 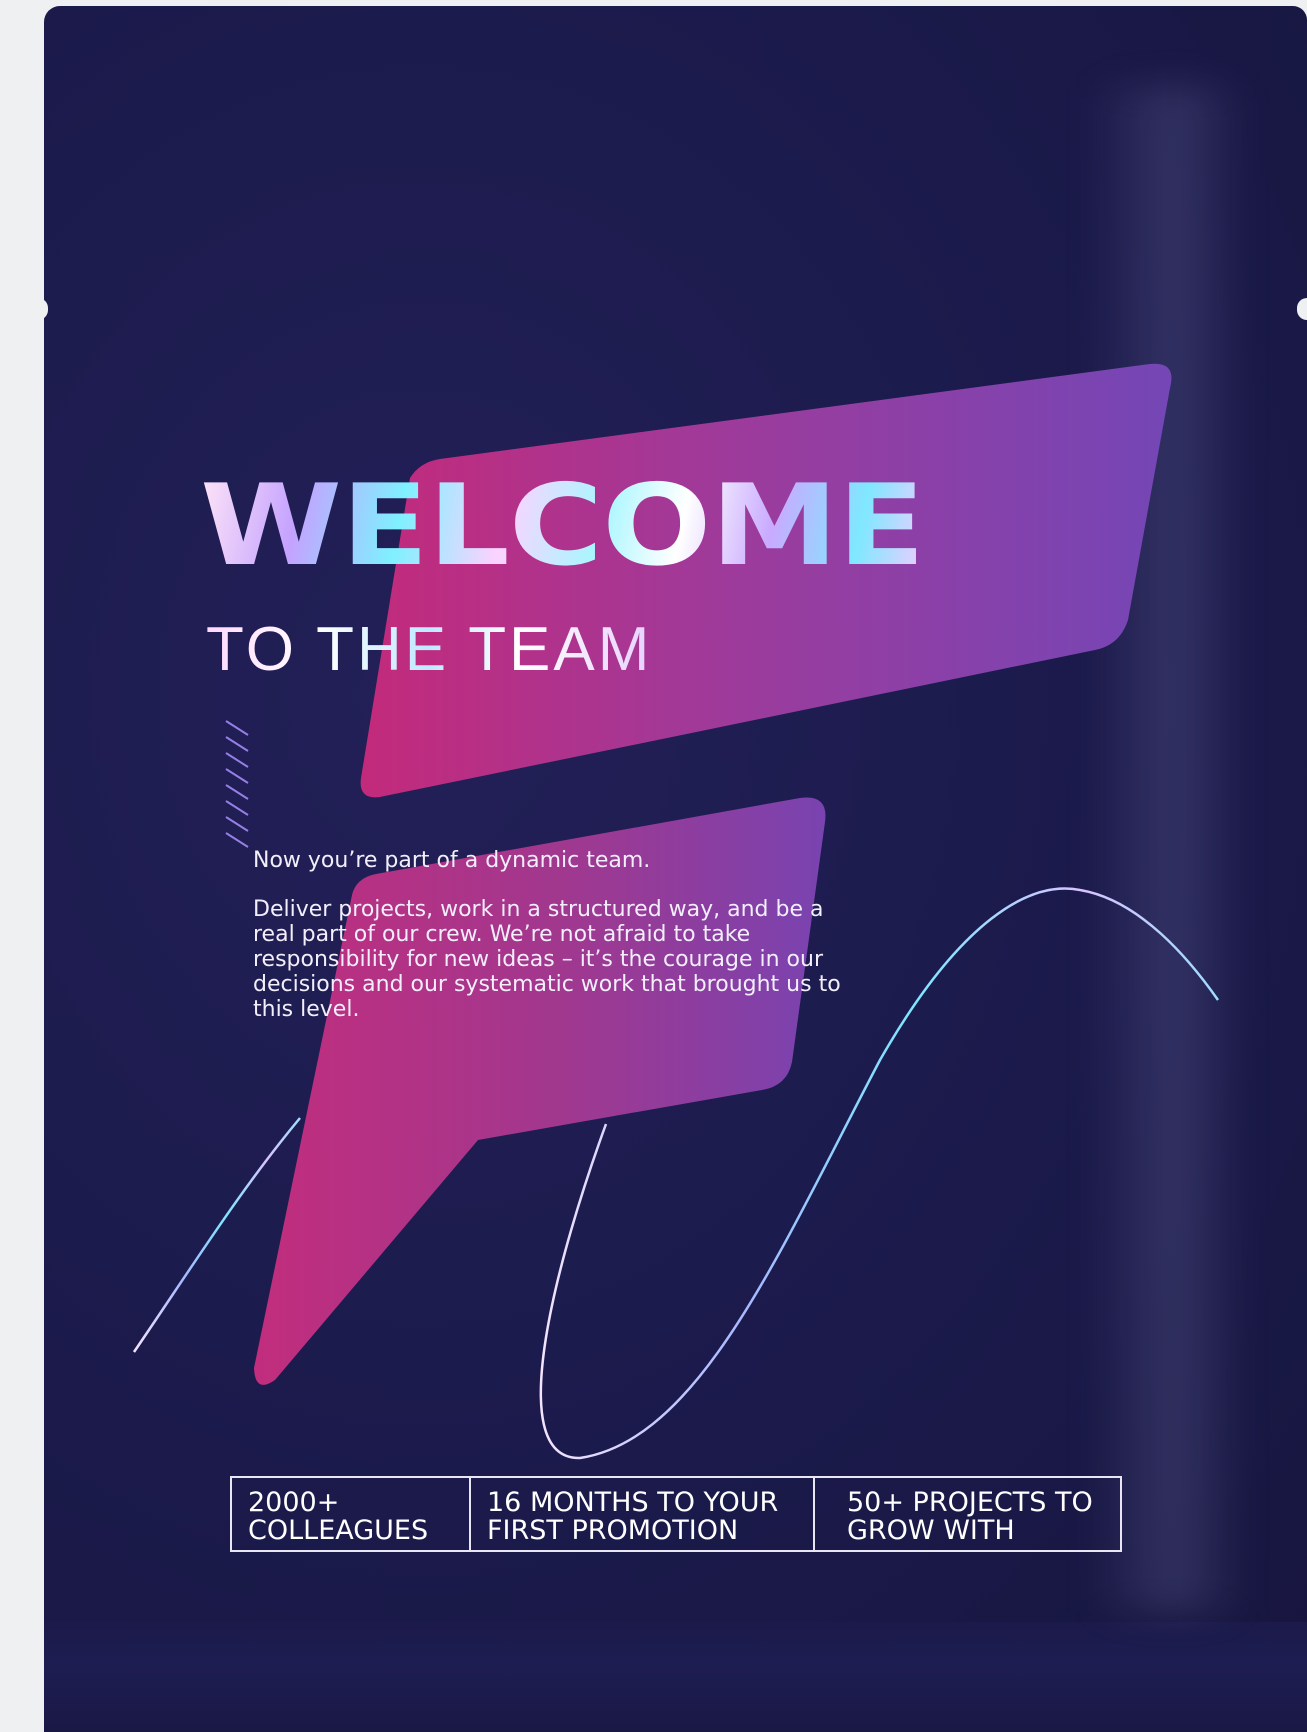 I want to click on welcome-heading: WELCOME, so click(x=562, y=526).